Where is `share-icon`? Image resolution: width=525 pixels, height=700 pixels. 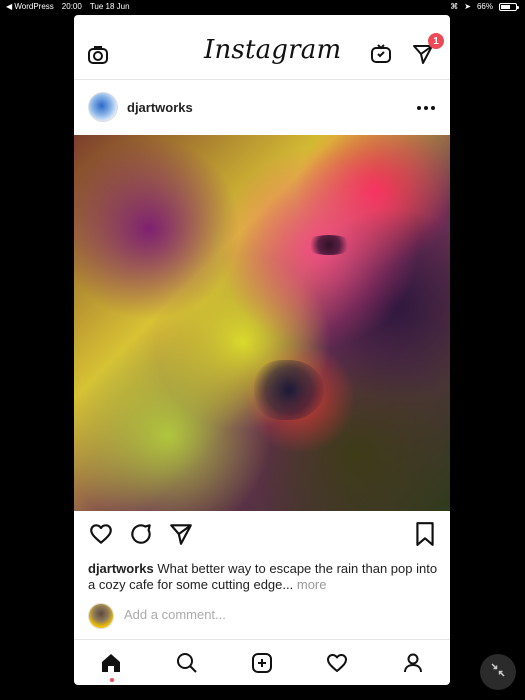 share-icon is located at coordinates (181, 536).